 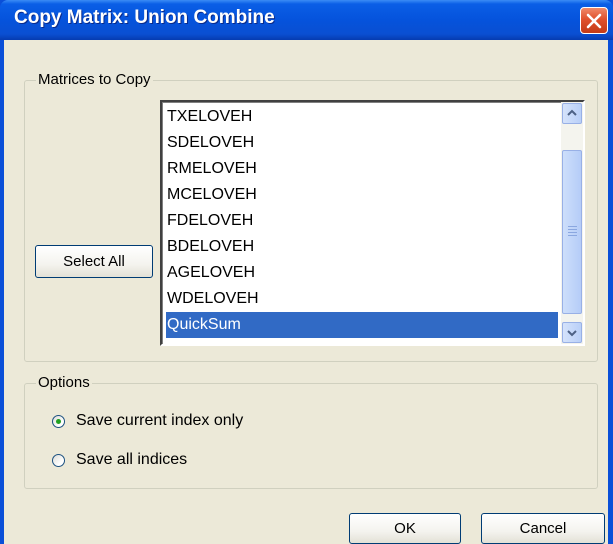 I want to click on list-item: RMELOVEH, so click(x=362, y=169).